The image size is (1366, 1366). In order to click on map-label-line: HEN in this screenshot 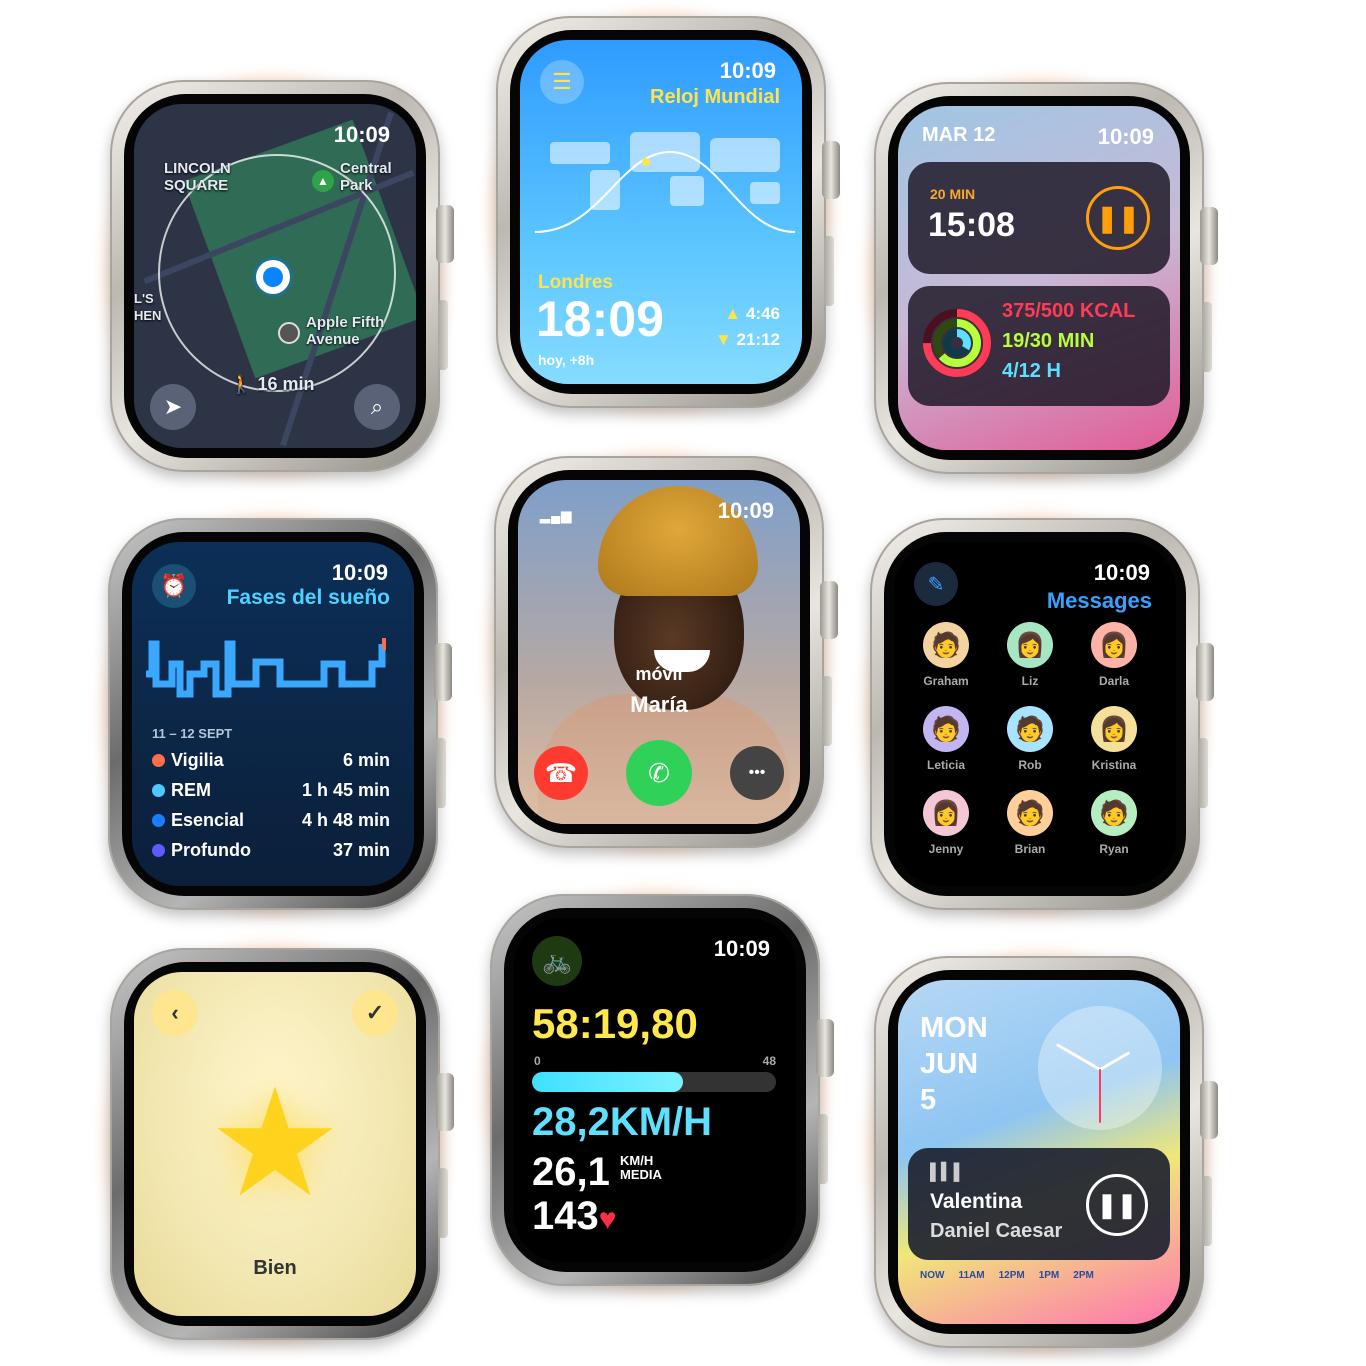, I will do `click(148, 315)`.